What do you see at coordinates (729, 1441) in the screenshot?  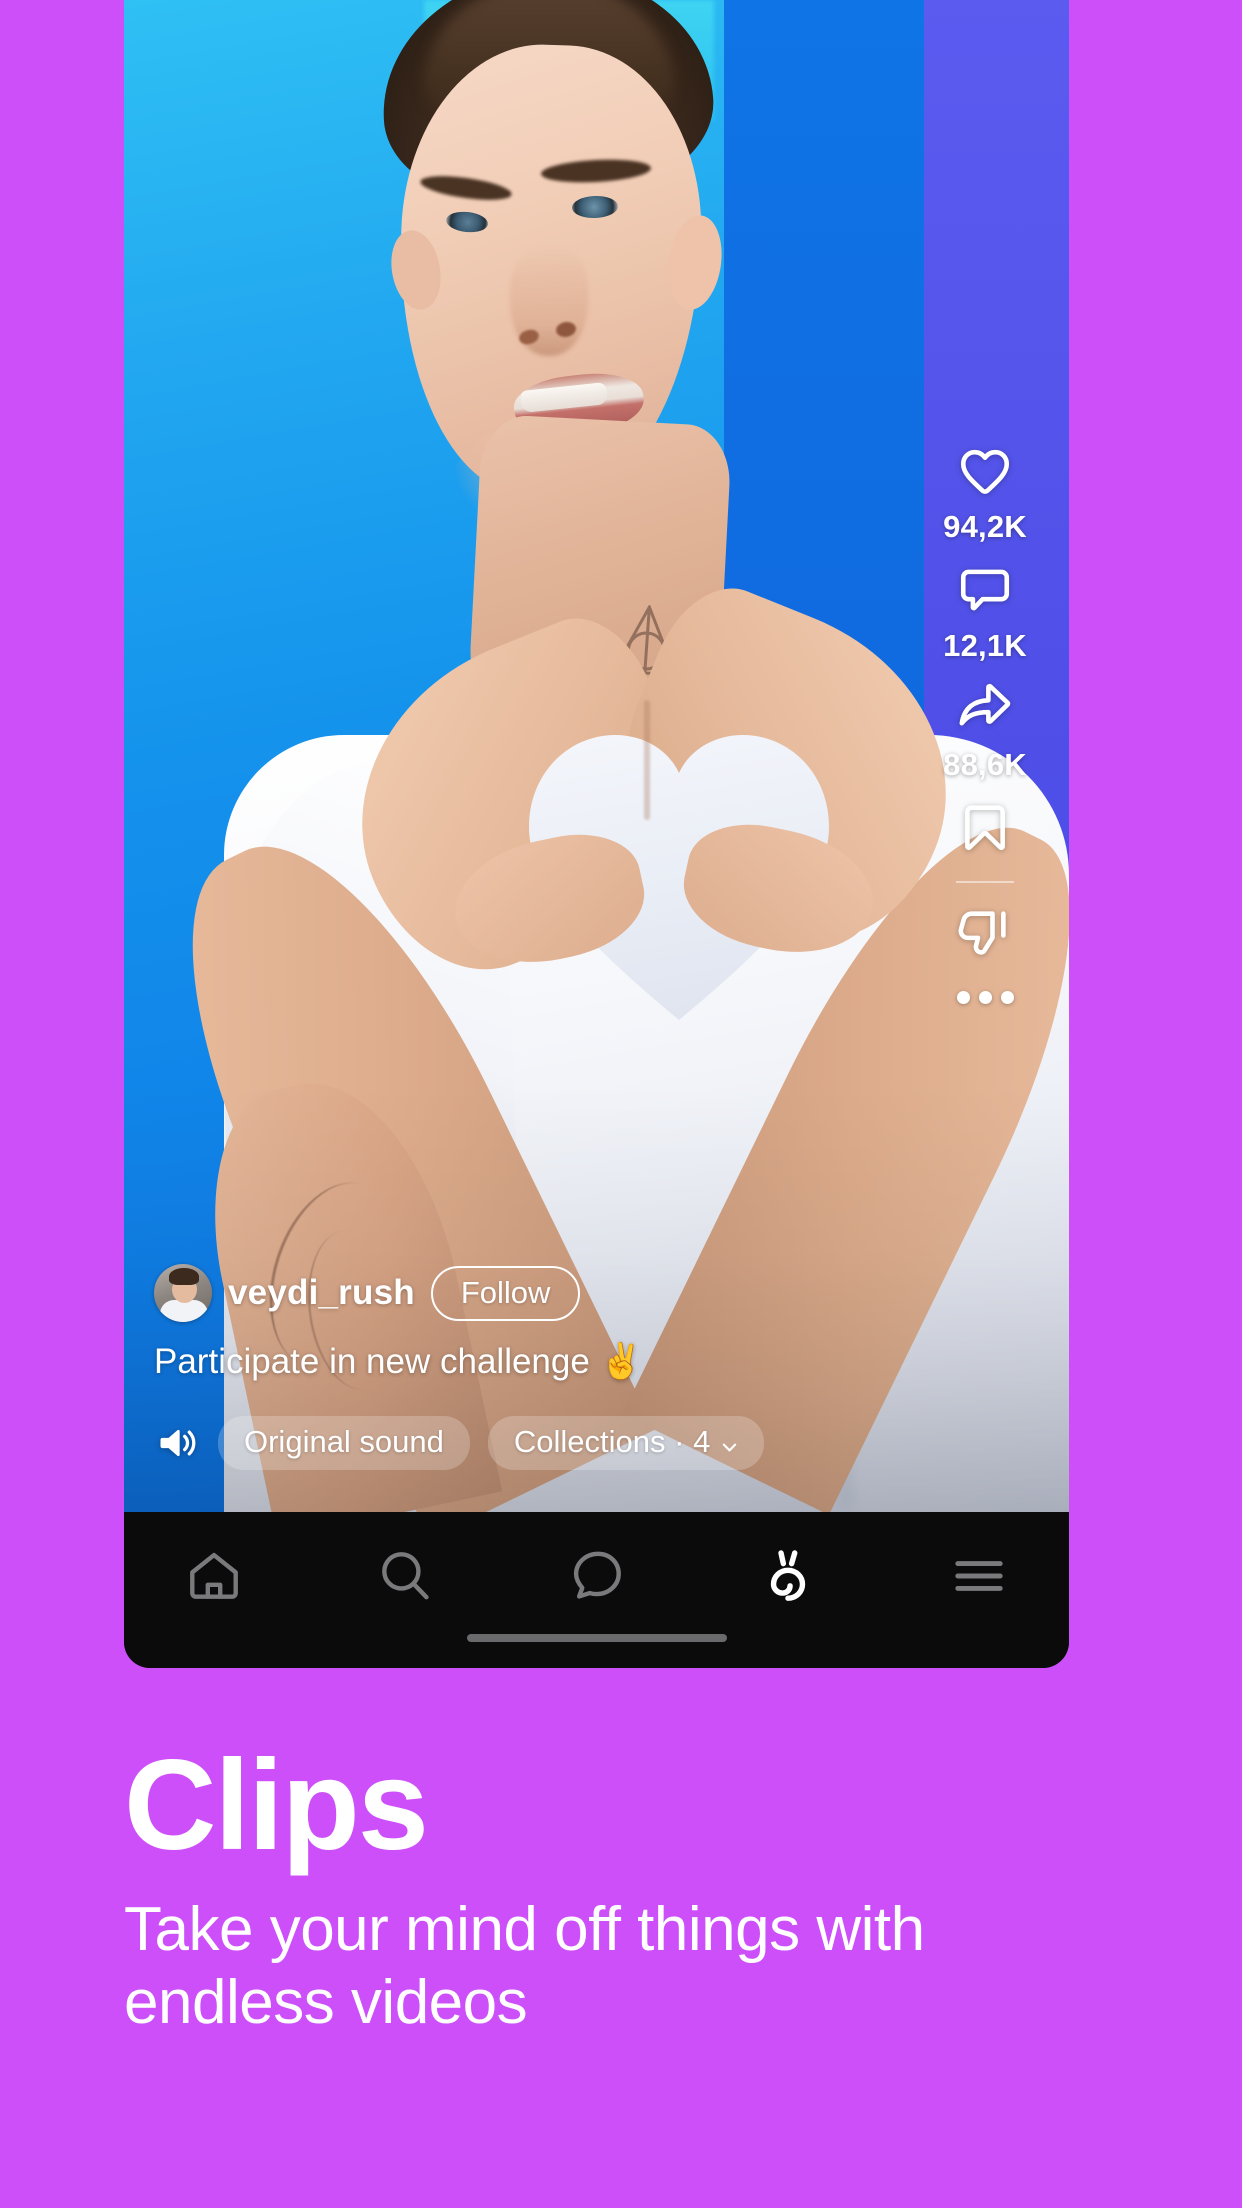 I see `chevron-down-icon` at bounding box center [729, 1441].